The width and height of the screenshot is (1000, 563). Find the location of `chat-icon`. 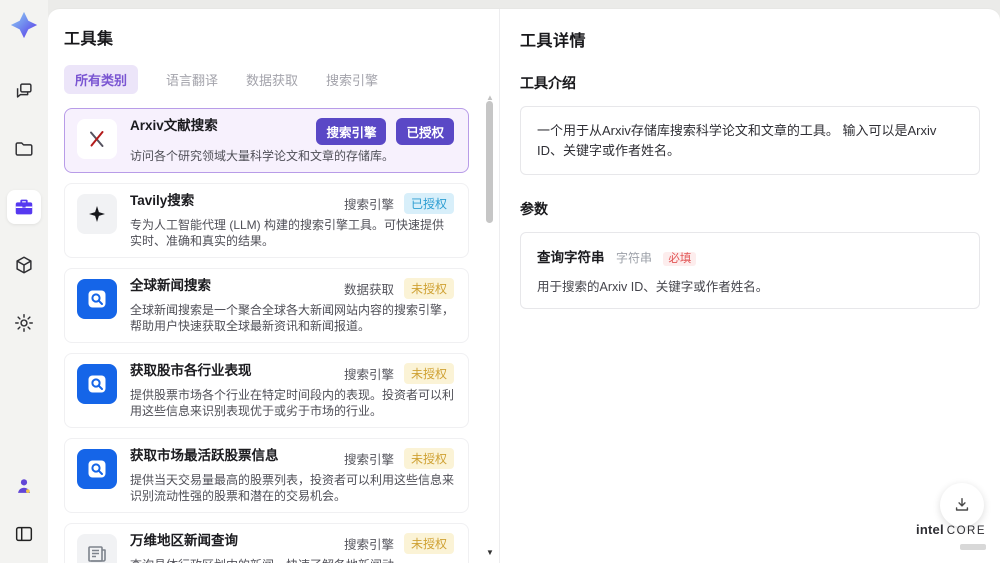

chat-icon is located at coordinates (24, 90).